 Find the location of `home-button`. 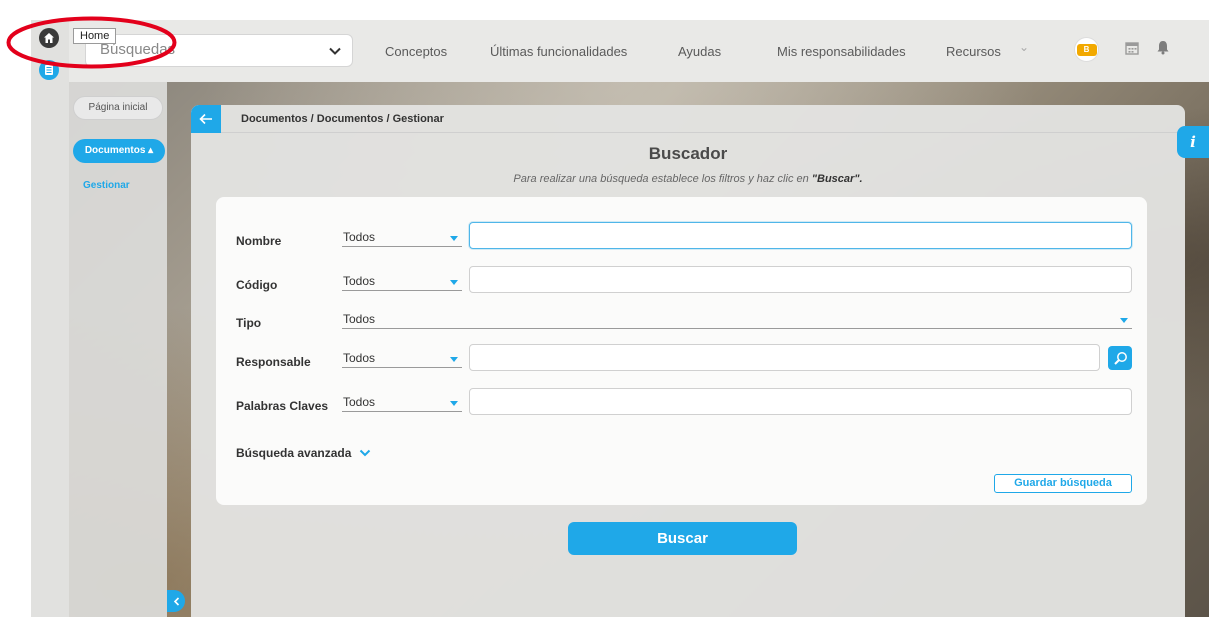

home-button is located at coordinates (49, 38).